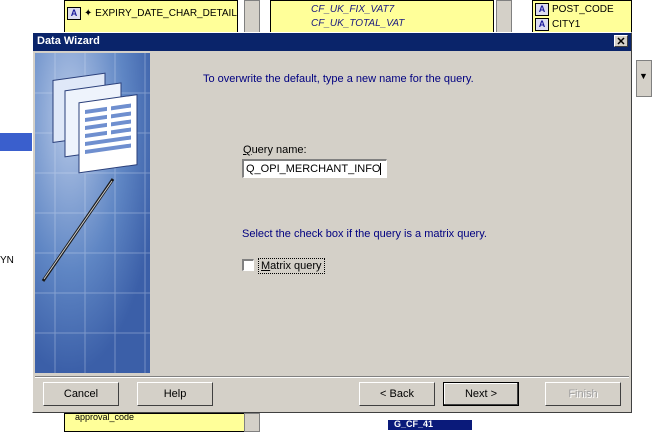  What do you see at coordinates (583, 394) in the screenshot?
I see `finish-button: Finish` at bounding box center [583, 394].